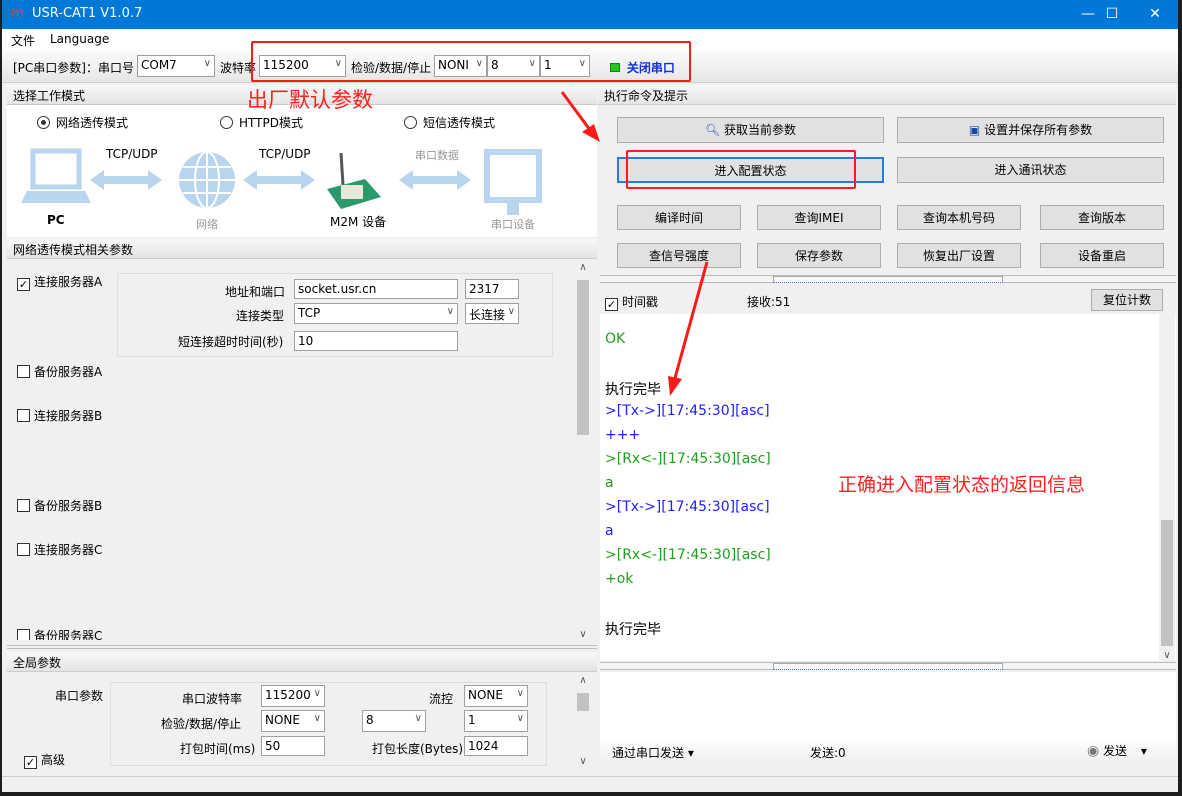 The height and width of the screenshot is (796, 1182). I want to click on annotation-arrows, so click(634, 243).